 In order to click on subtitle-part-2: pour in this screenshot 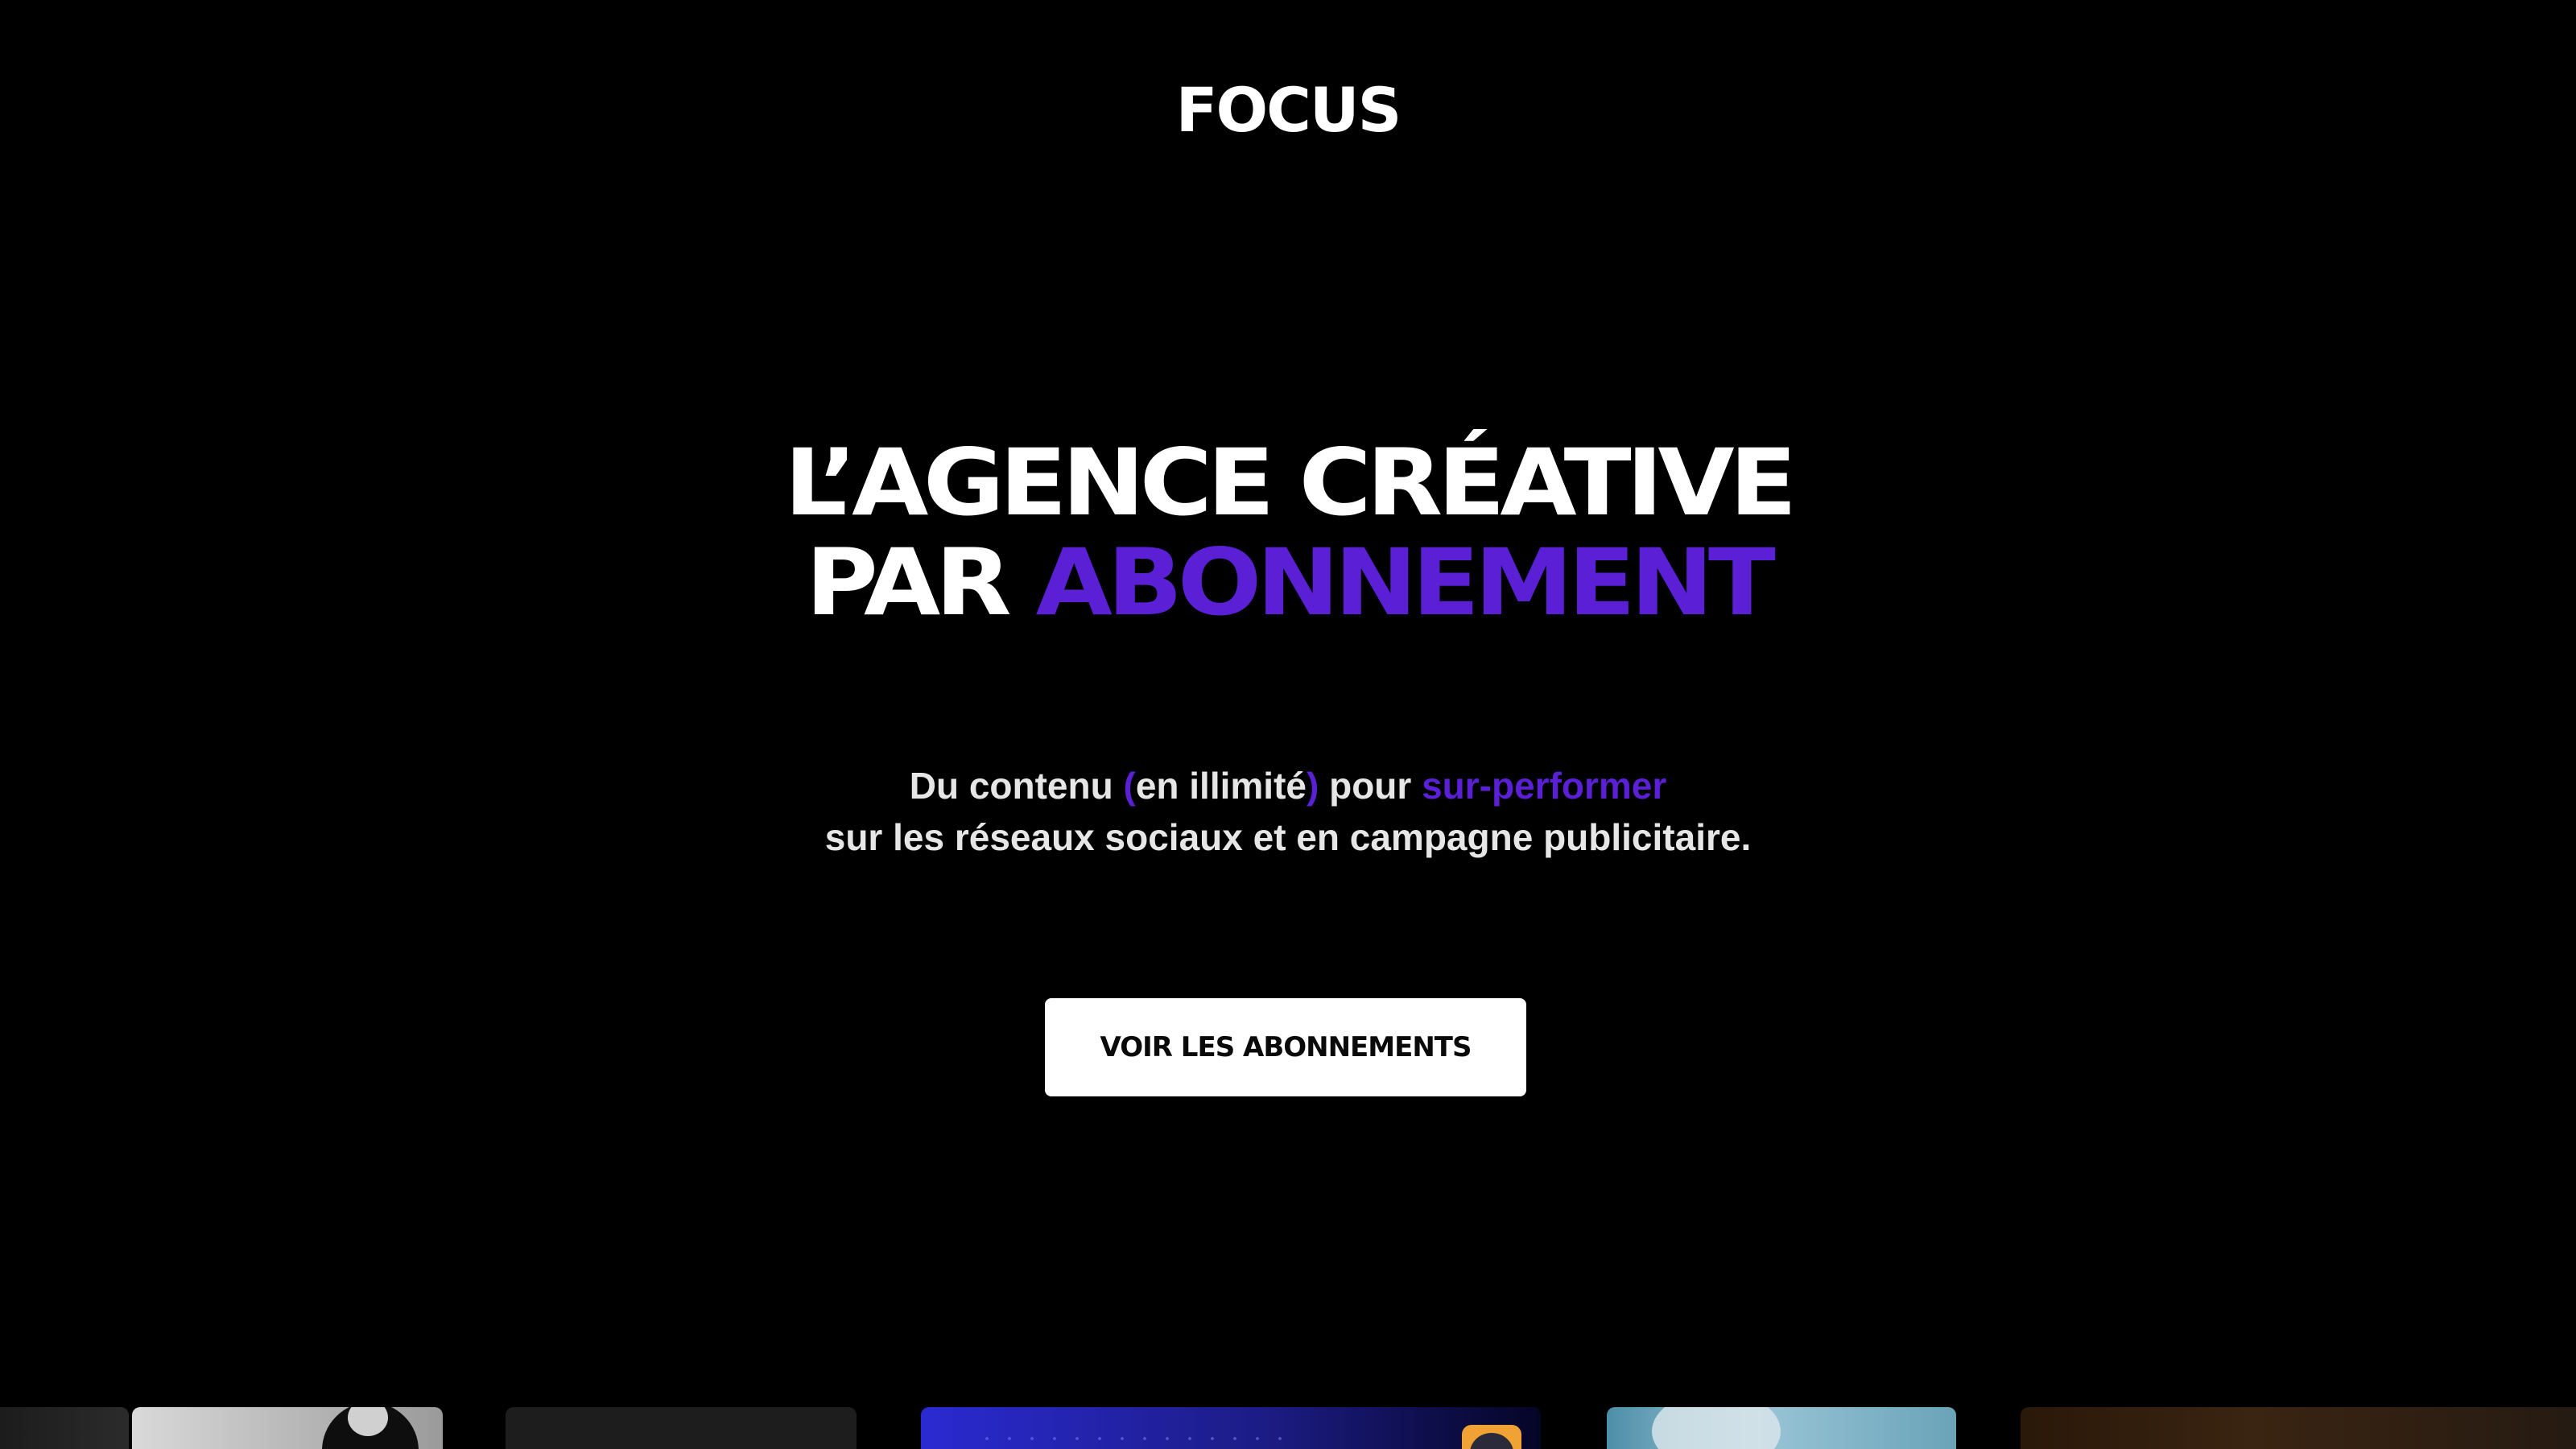, I will do `click(1370, 786)`.